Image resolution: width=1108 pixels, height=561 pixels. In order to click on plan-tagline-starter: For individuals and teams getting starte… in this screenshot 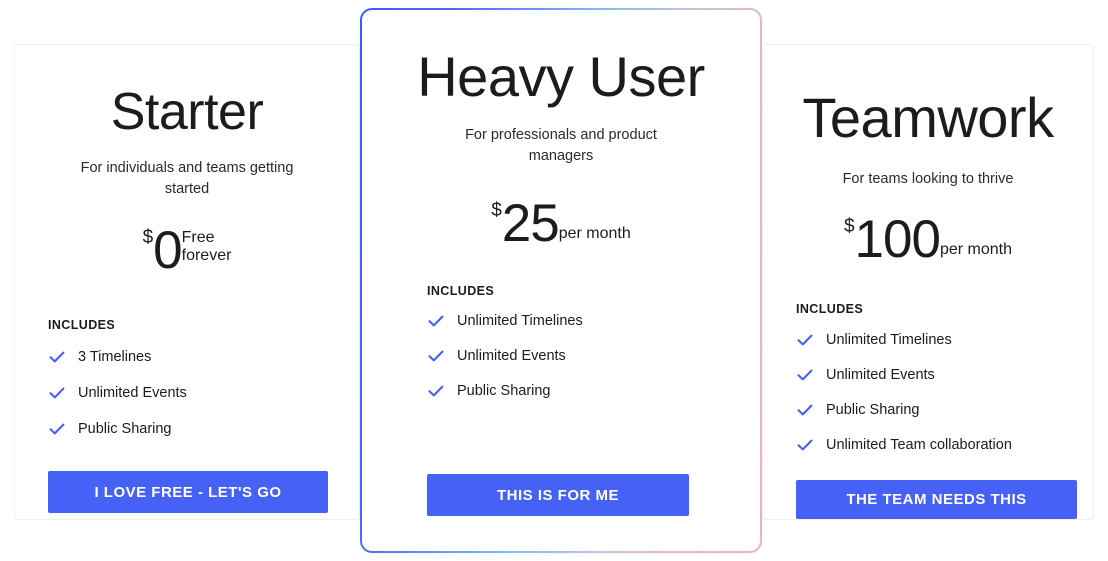, I will do `click(187, 178)`.